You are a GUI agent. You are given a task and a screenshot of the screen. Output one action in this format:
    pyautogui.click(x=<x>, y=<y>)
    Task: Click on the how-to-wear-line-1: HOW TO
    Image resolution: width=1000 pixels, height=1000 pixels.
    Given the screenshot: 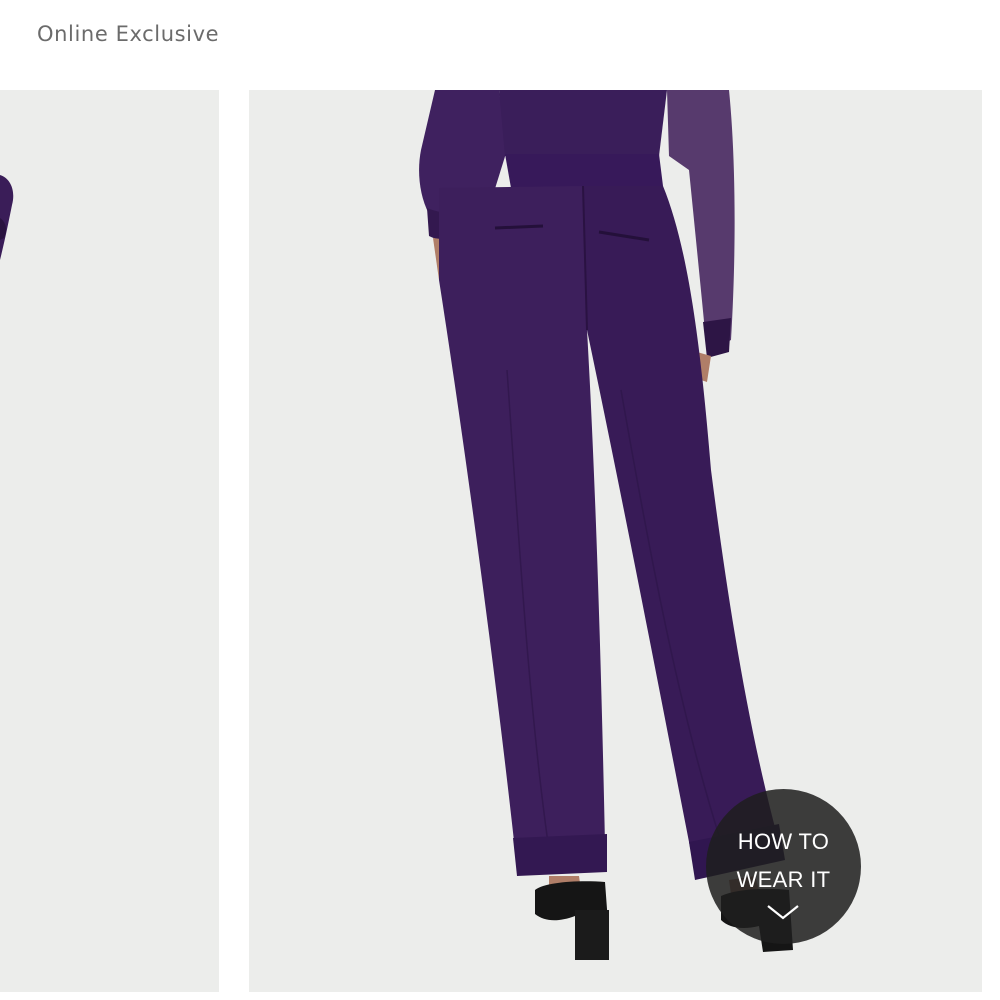 What is the action you would take?
    pyautogui.click(x=783, y=841)
    